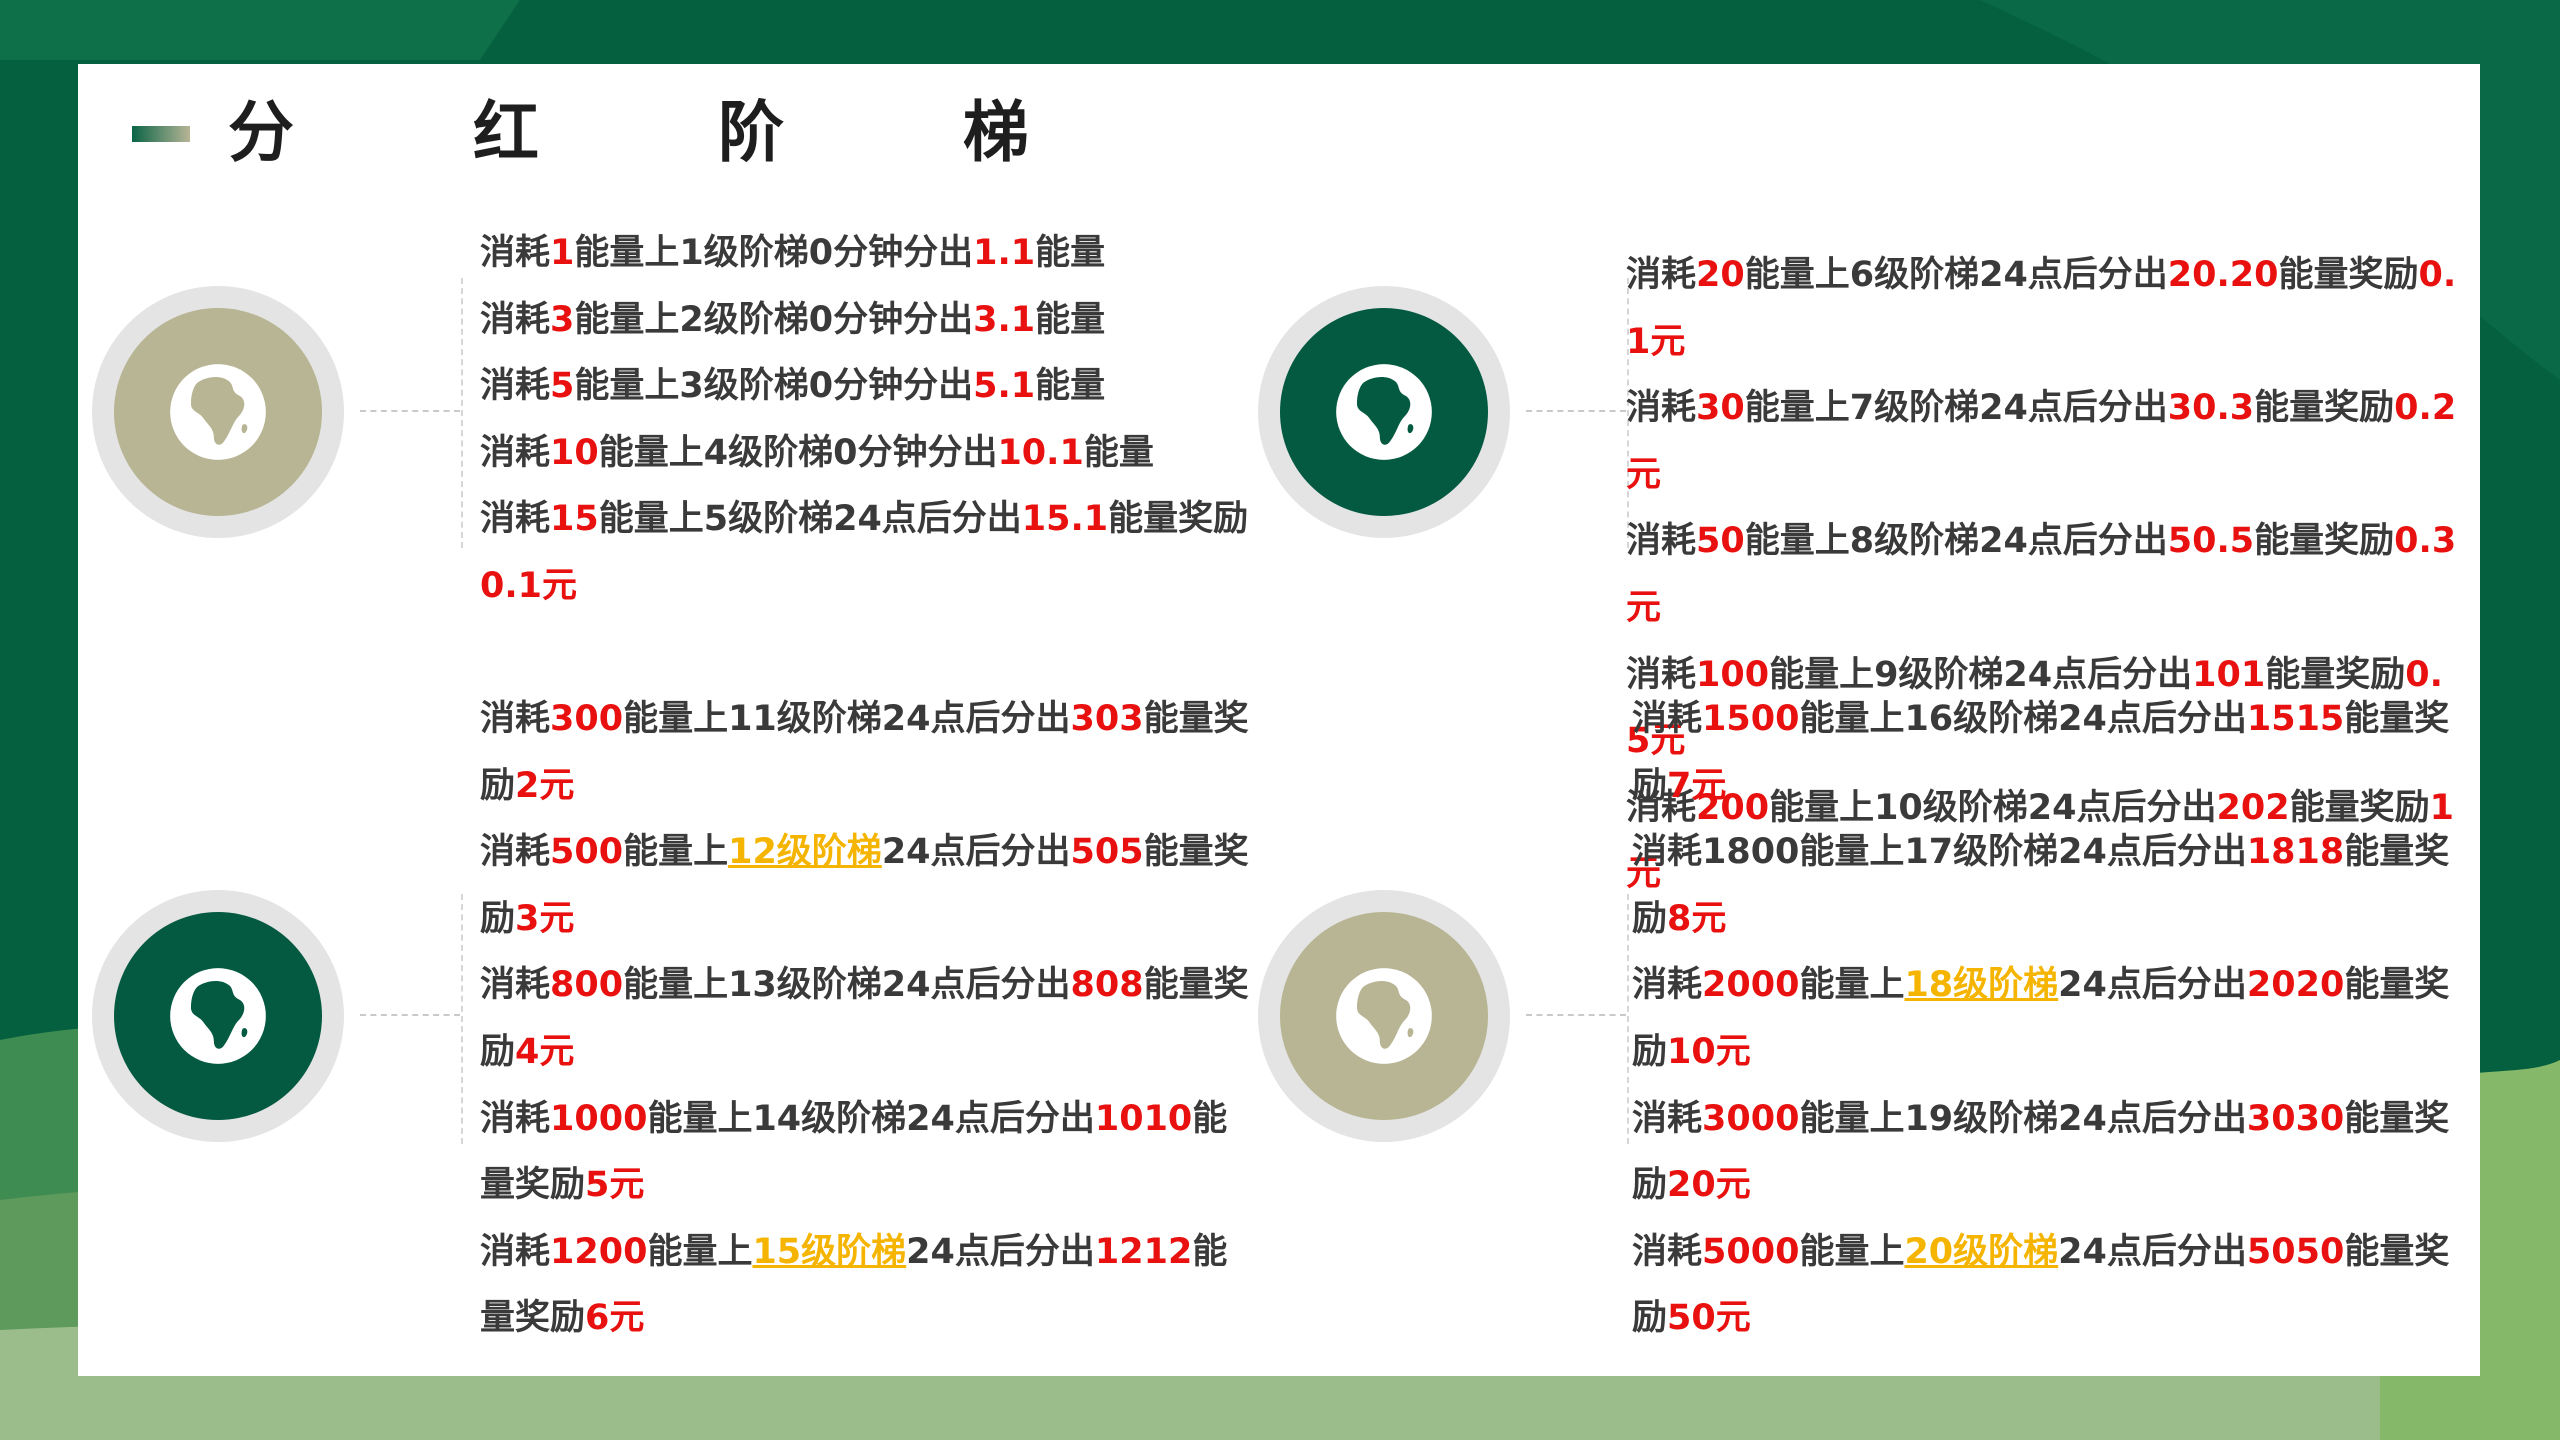 Image resolution: width=2560 pixels, height=1440 pixels. What do you see at coordinates (870, 552) in the screenshot?
I see `tier-item: 消耗15能量上5级阶梯24点后分出15.1能量奖励 0.1元` at bounding box center [870, 552].